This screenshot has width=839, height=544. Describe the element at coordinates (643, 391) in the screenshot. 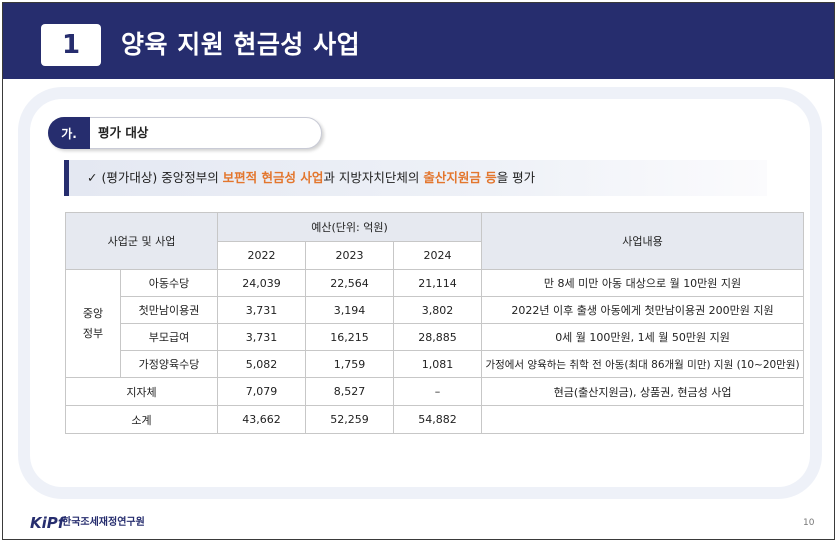

I see `local-desc: 현금(출산지원금), 상품권, 현금성 사업` at that location.